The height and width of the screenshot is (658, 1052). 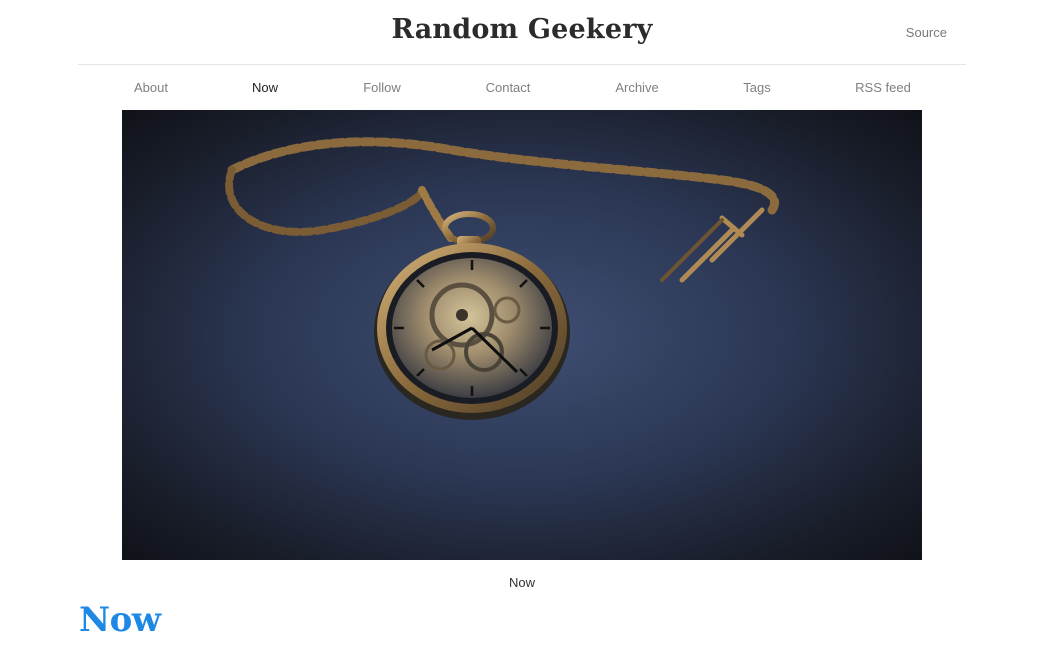 I want to click on nav-item-archive: Archive, so click(x=636, y=87).